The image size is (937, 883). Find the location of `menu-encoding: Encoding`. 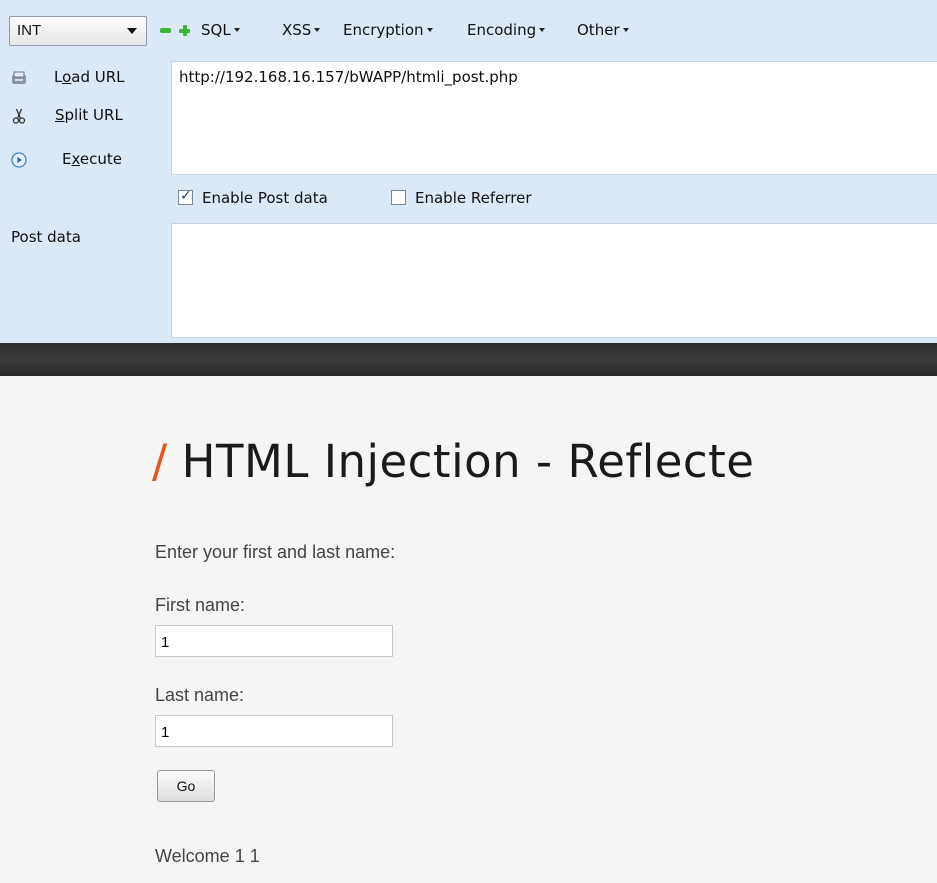

menu-encoding: Encoding is located at coordinates (506, 30).